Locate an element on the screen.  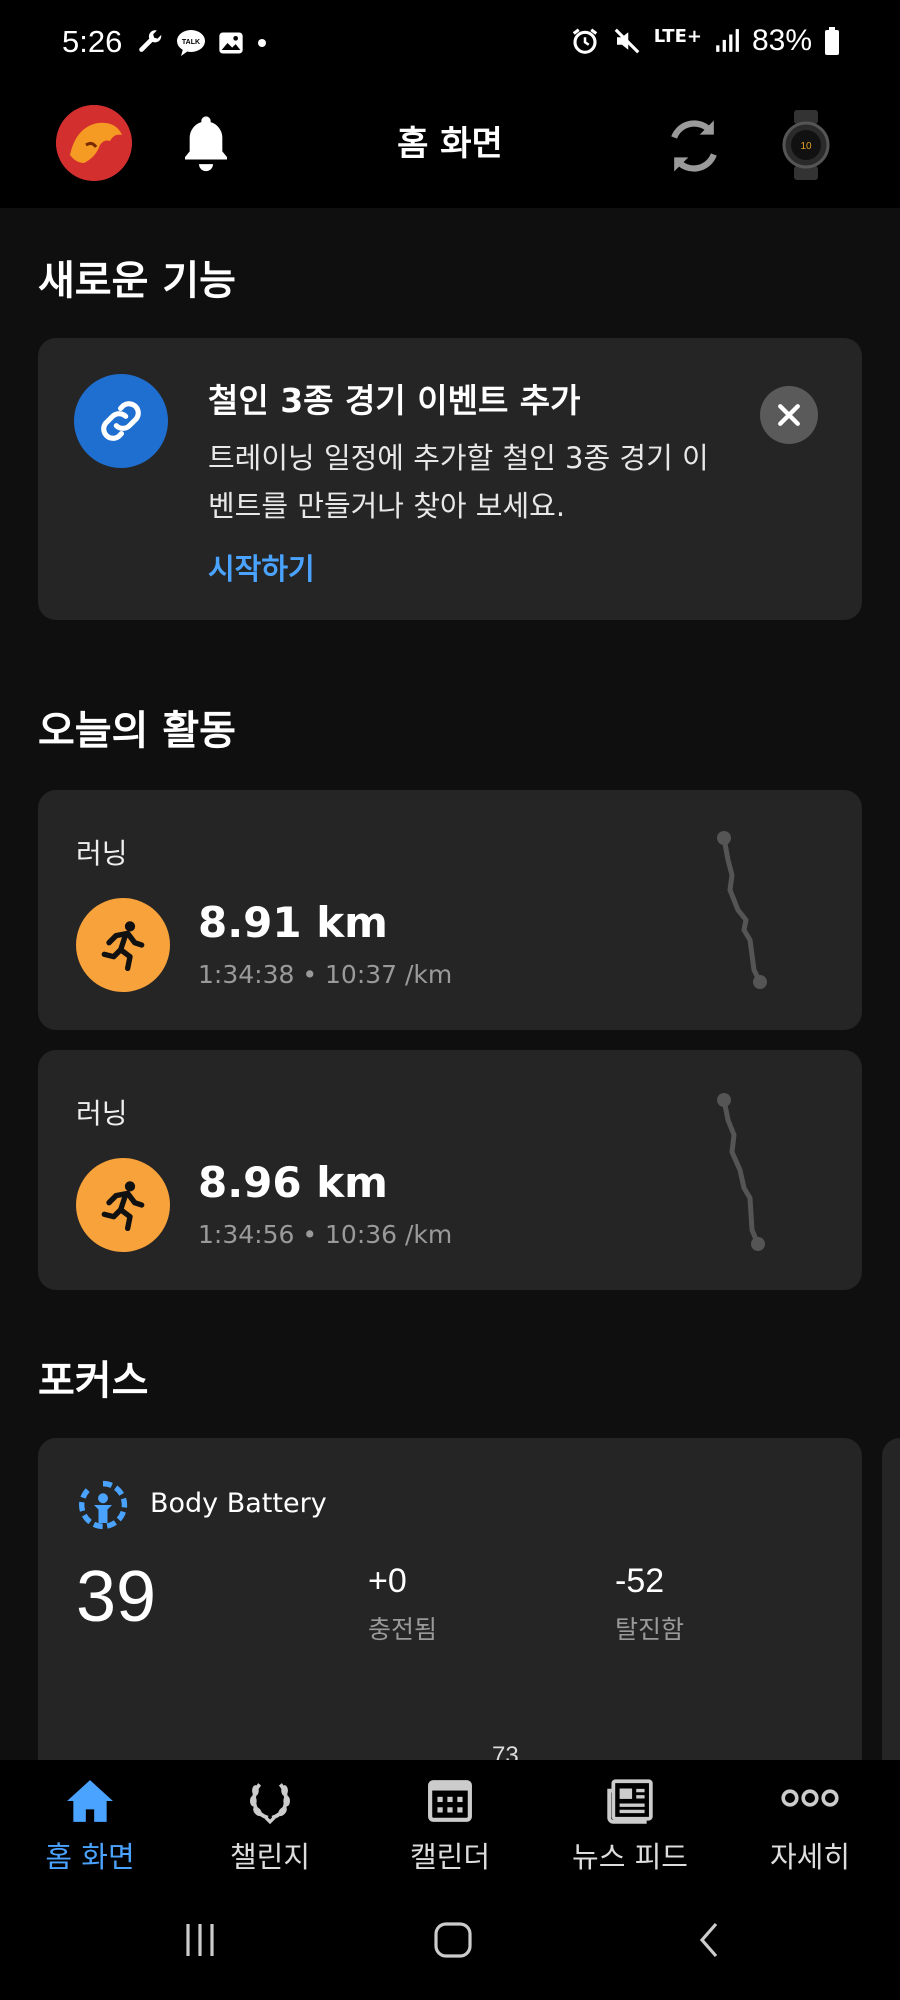
link-icon is located at coordinates (121, 421).